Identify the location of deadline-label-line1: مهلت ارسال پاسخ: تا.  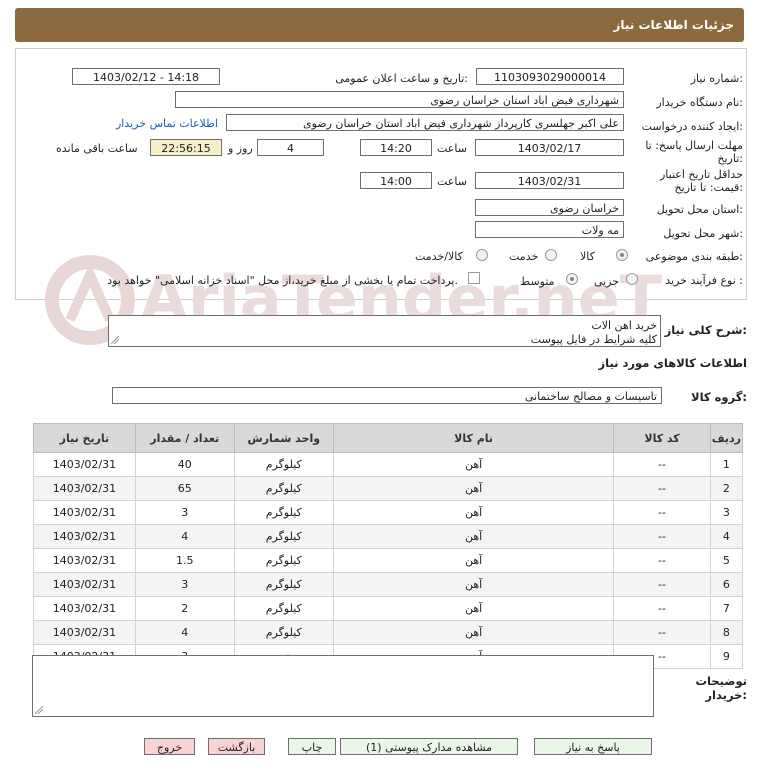
(694, 145).